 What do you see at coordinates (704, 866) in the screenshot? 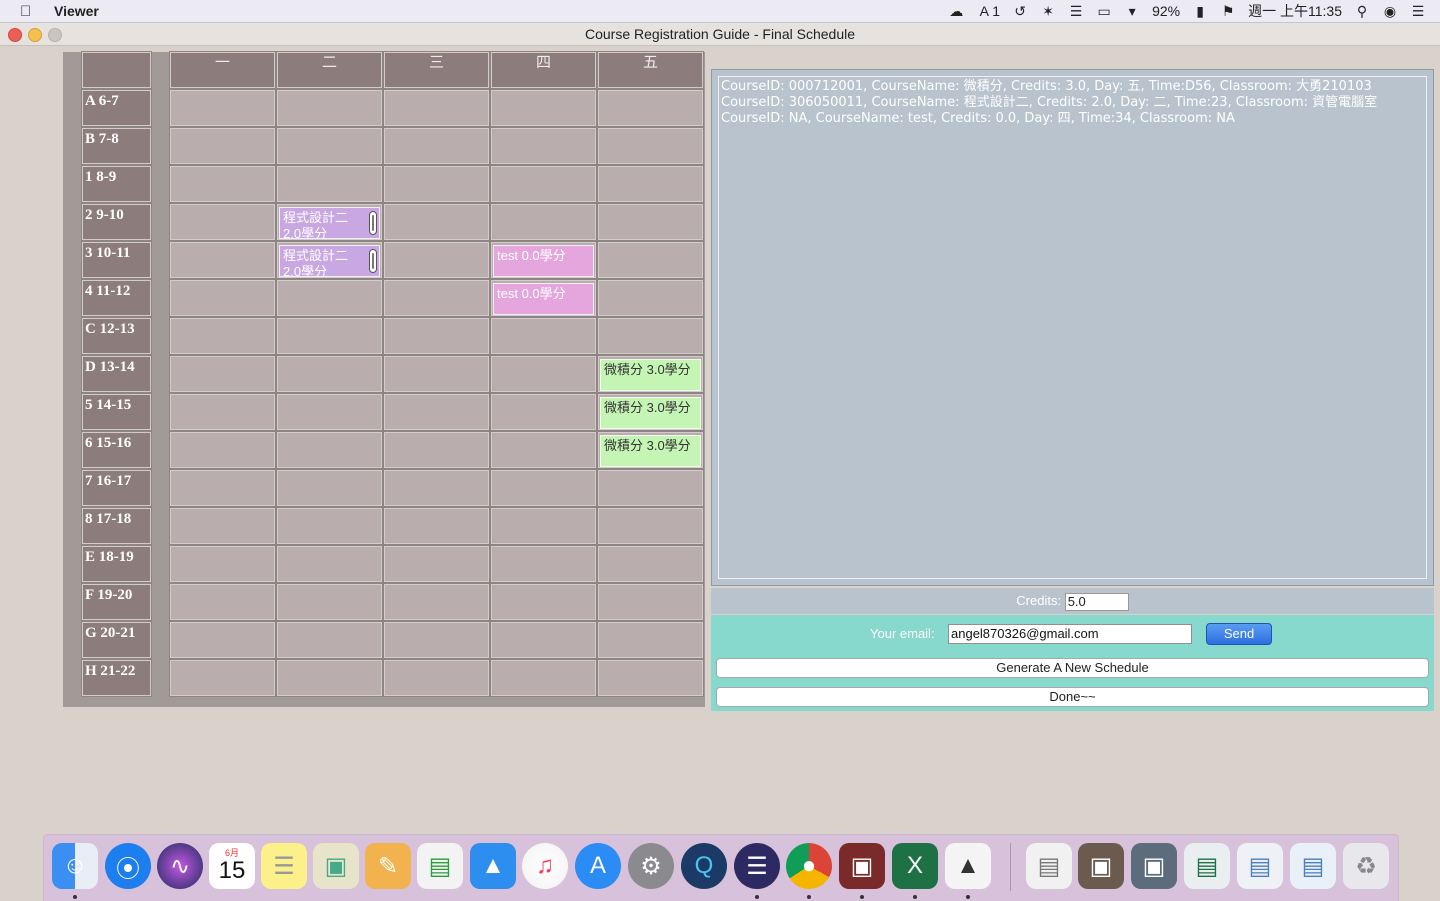
I see `quicktime-icon: Q` at bounding box center [704, 866].